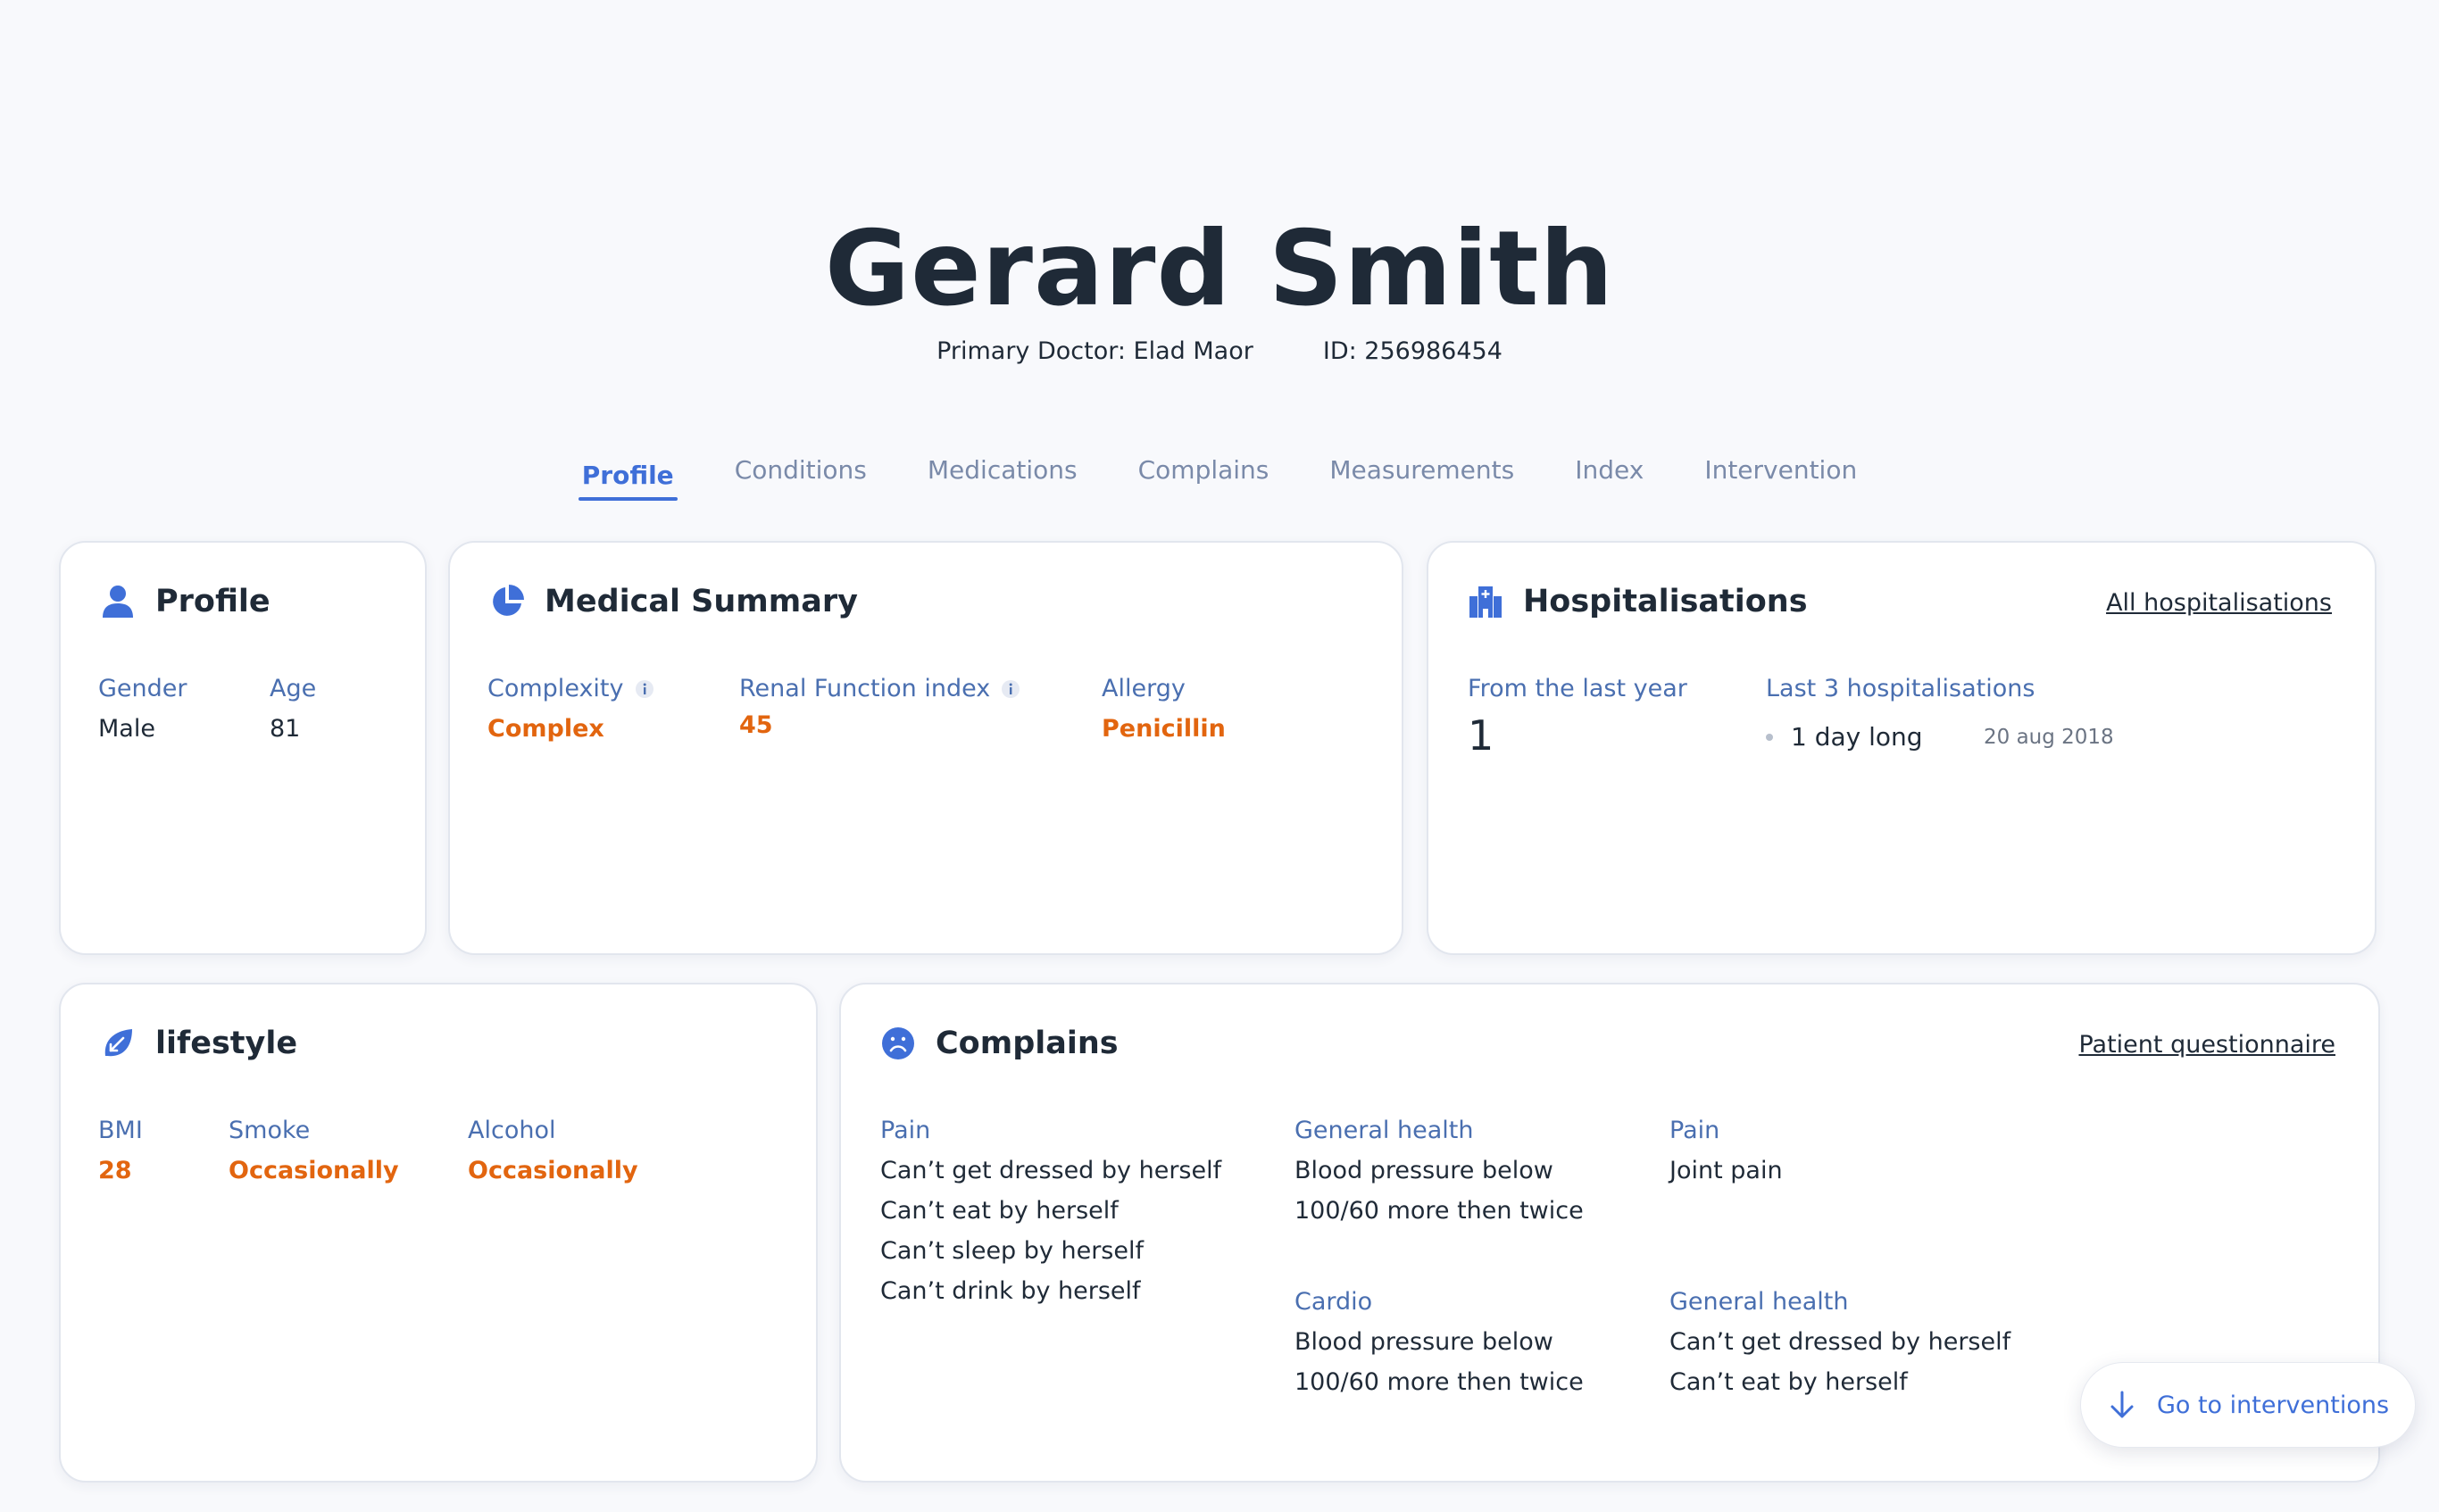 The height and width of the screenshot is (1512, 2439). What do you see at coordinates (118, 1043) in the screenshot?
I see `leaf-icon` at bounding box center [118, 1043].